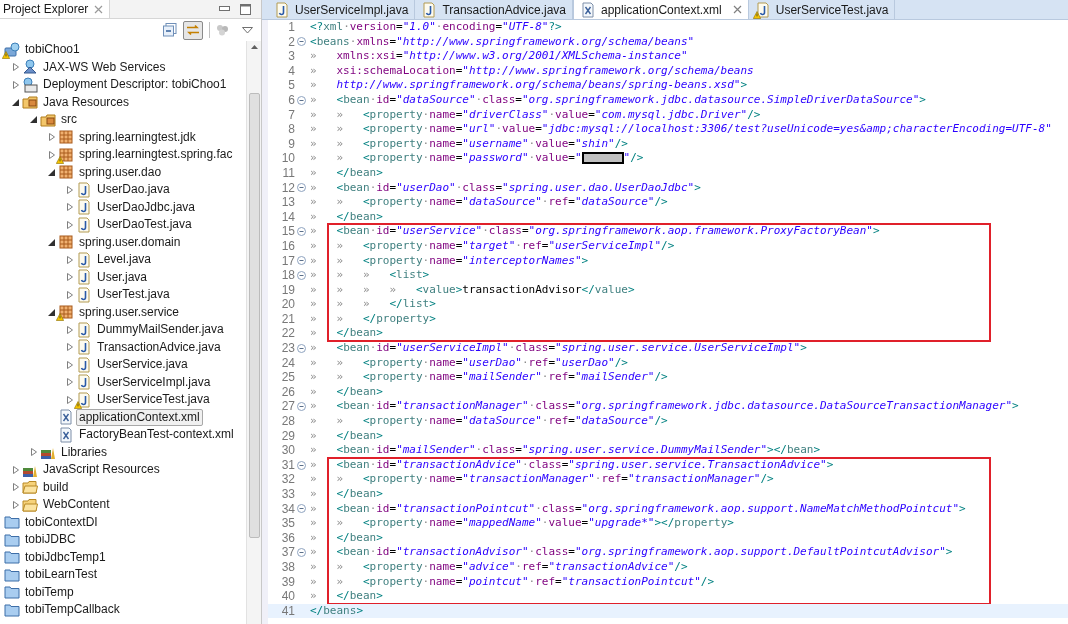 The width and height of the screenshot is (1068, 624). Describe the element at coordinates (342, 9) in the screenshot. I see `editor-tab: UserServiceImpl.java` at that location.